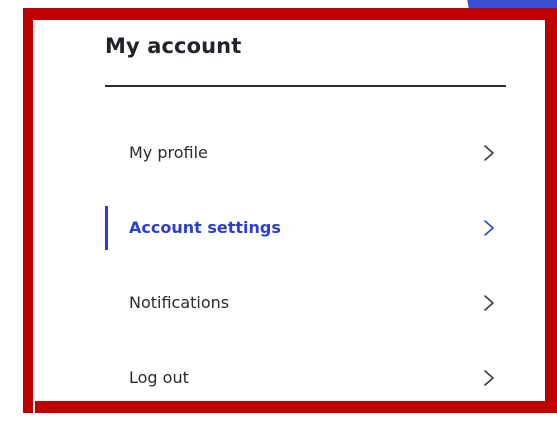  Describe the element at coordinates (305, 153) in the screenshot. I see `menu-item-my-profile: My profile` at that location.